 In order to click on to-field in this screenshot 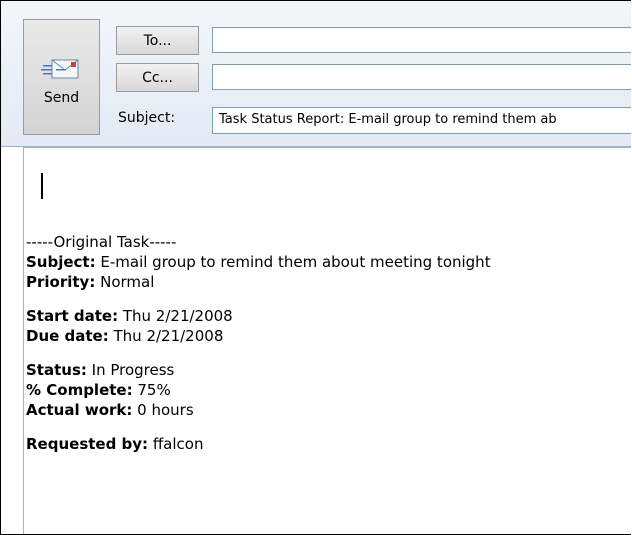, I will do `click(421, 40)`.